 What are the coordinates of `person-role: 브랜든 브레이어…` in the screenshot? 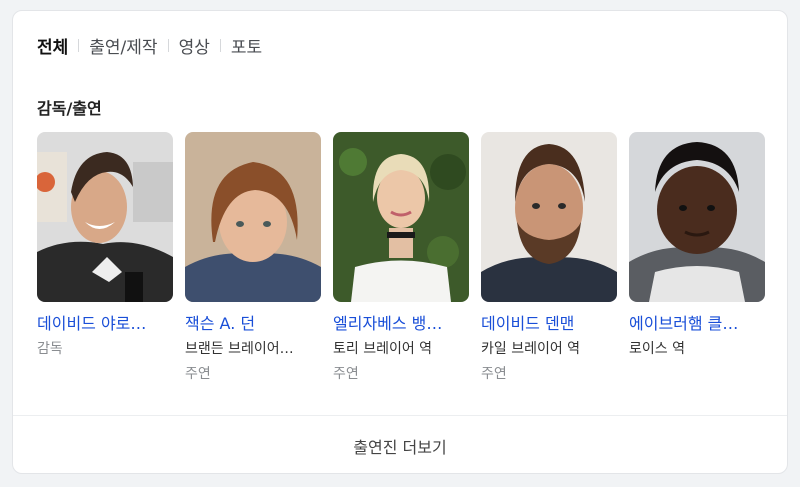 It's located at (239, 349).